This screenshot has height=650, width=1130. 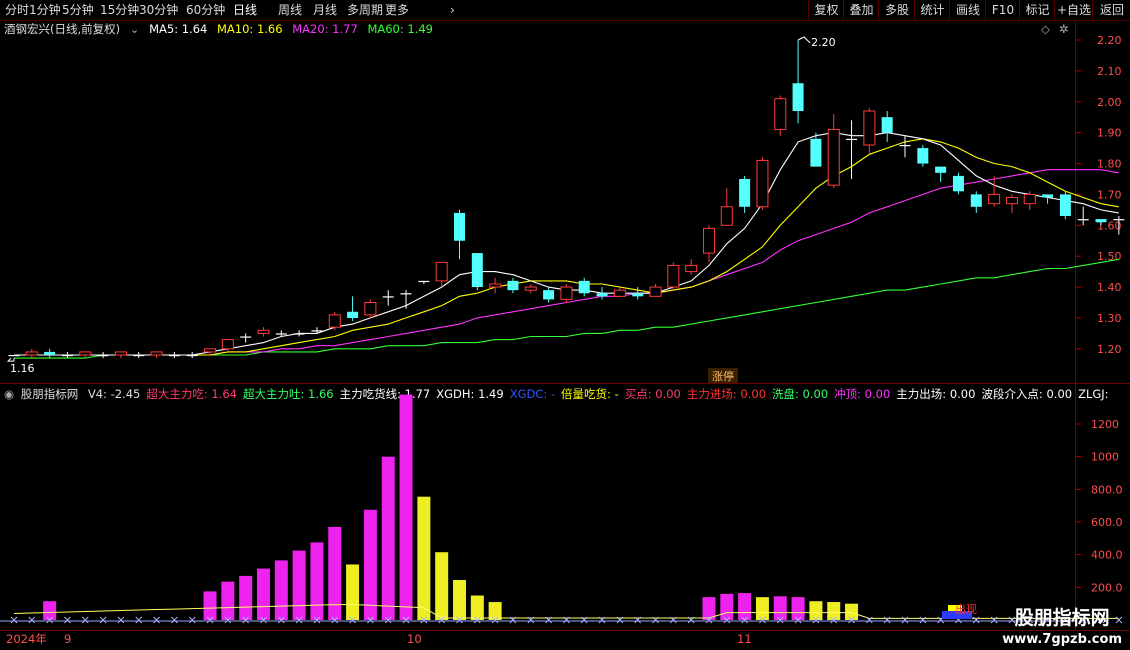 What do you see at coordinates (1109, 164) in the screenshot?
I see `price-tick-label: 1.80` at bounding box center [1109, 164].